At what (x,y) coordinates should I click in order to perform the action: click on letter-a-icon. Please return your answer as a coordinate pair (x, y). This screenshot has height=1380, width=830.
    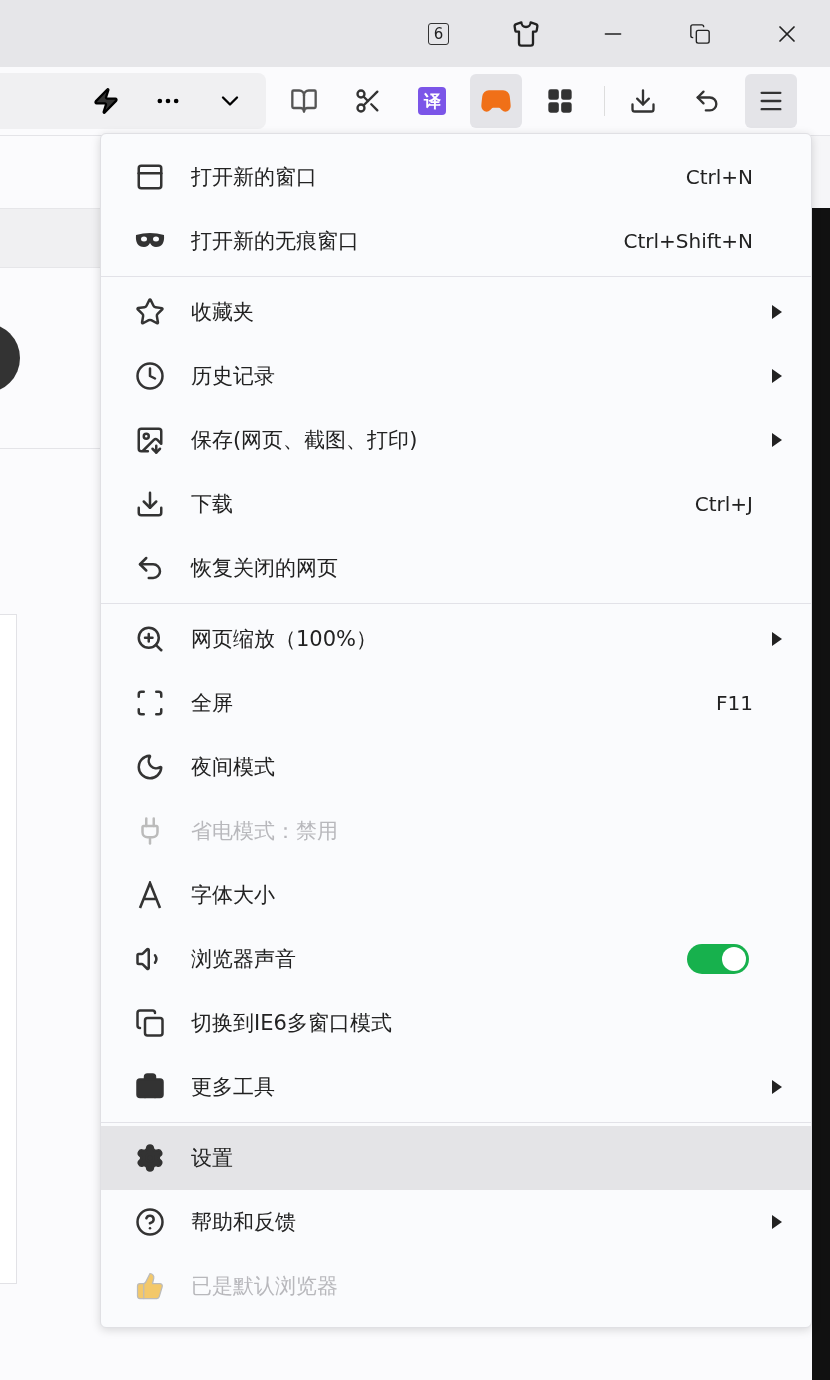
    Looking at the image, I should click on (150, 895).